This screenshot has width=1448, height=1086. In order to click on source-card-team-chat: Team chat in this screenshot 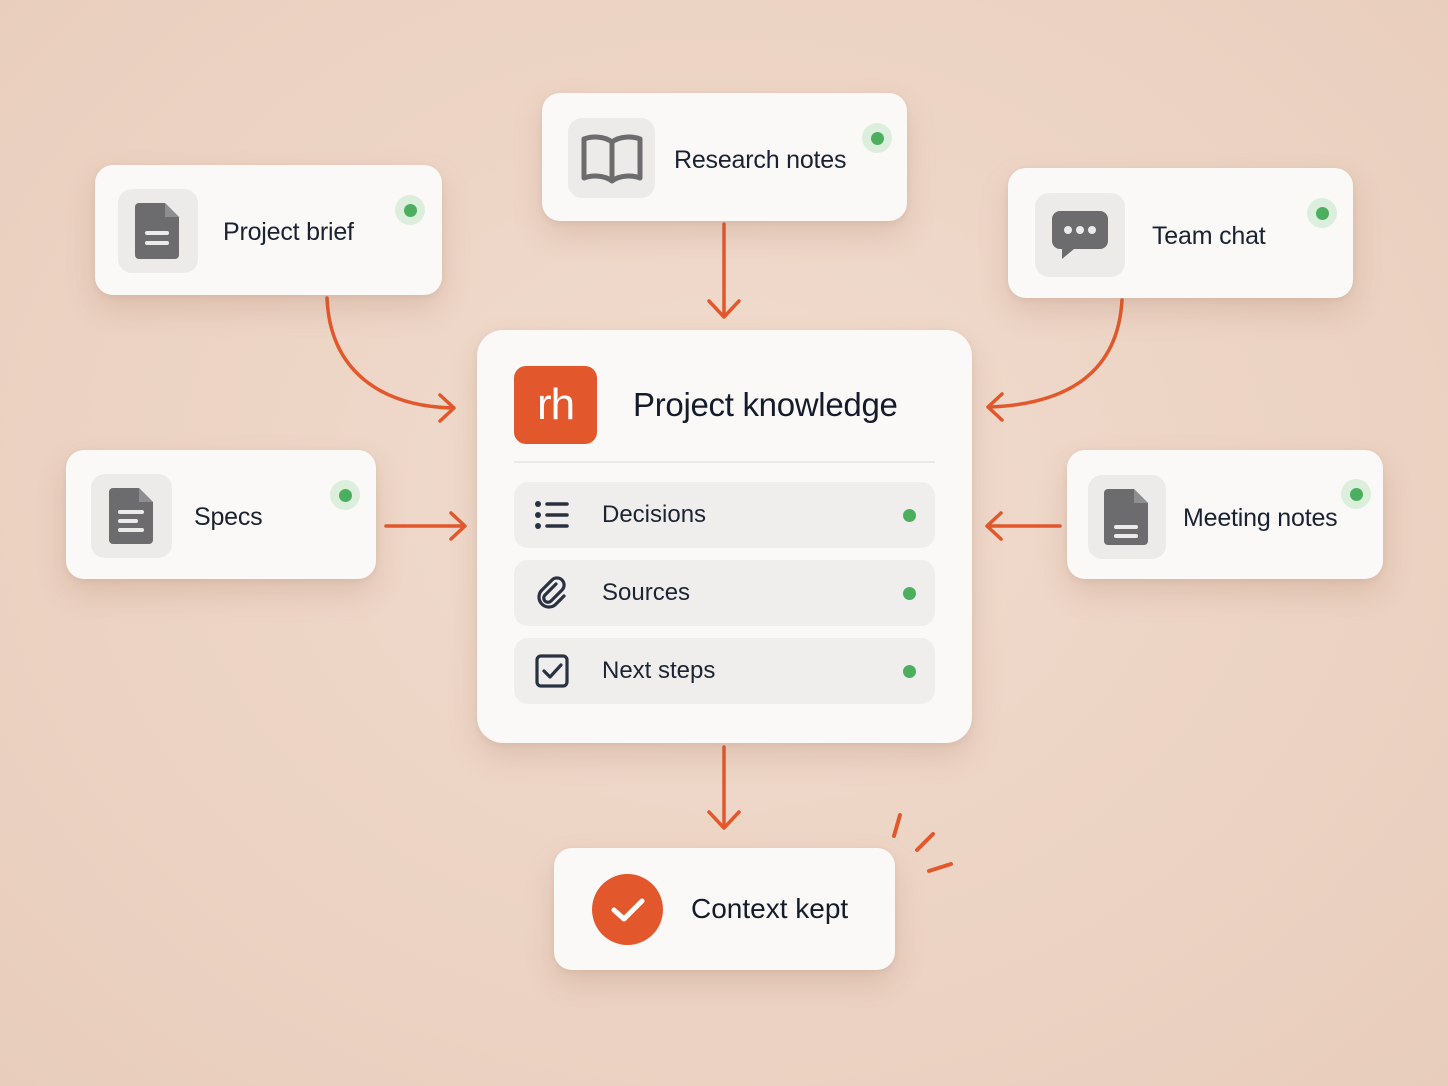, I will do `click(1180, 233)`.